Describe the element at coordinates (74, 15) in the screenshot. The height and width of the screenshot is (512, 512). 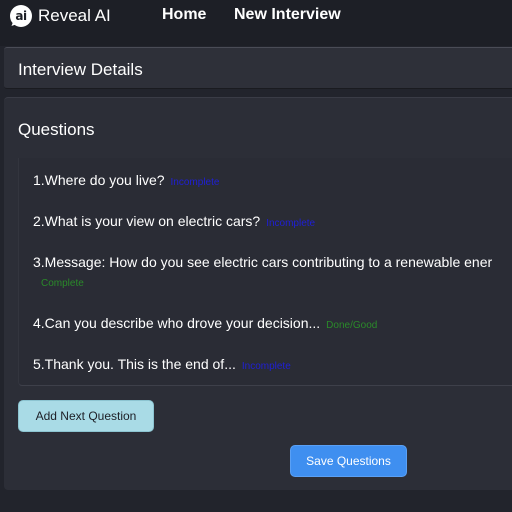
I see `app-name: Reveal AI` at that location.